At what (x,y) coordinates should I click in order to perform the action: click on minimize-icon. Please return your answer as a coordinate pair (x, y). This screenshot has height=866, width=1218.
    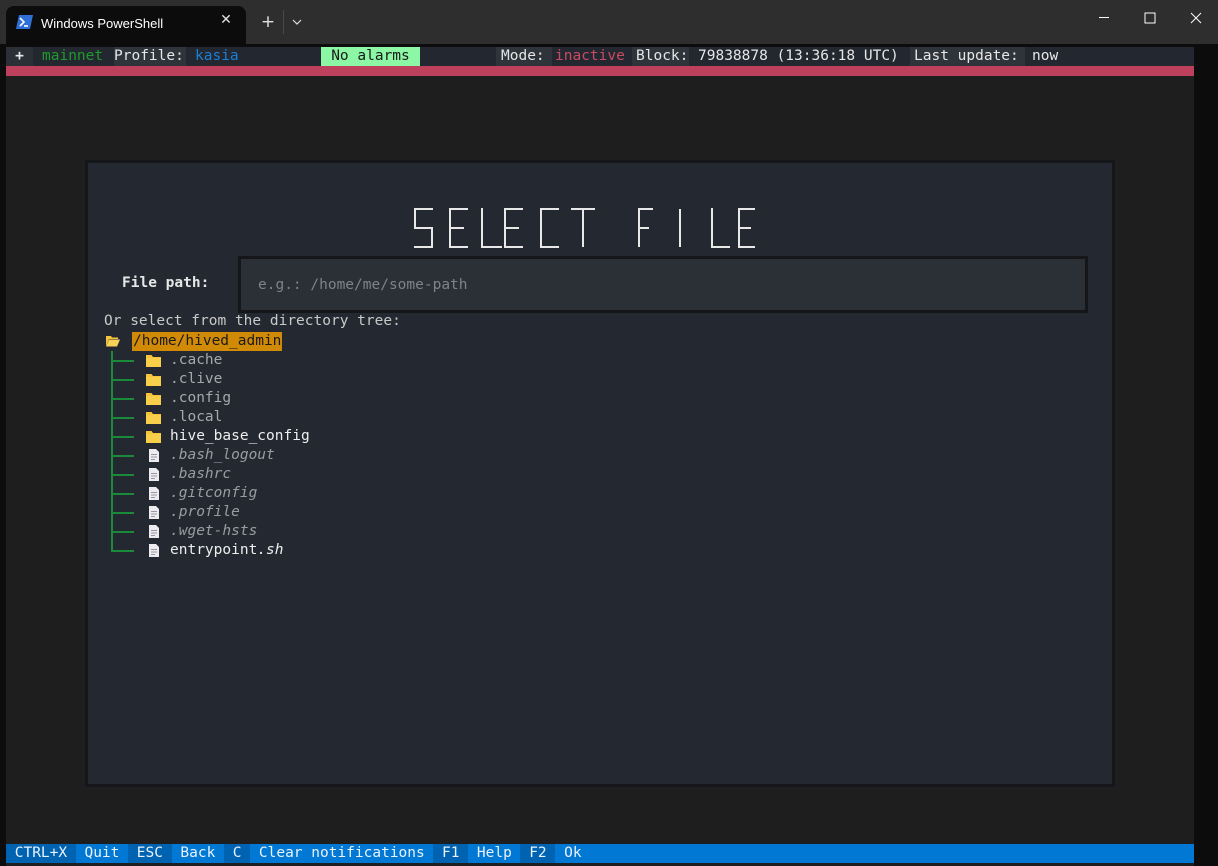
    Looking at the image, I should click on (1104, 18).